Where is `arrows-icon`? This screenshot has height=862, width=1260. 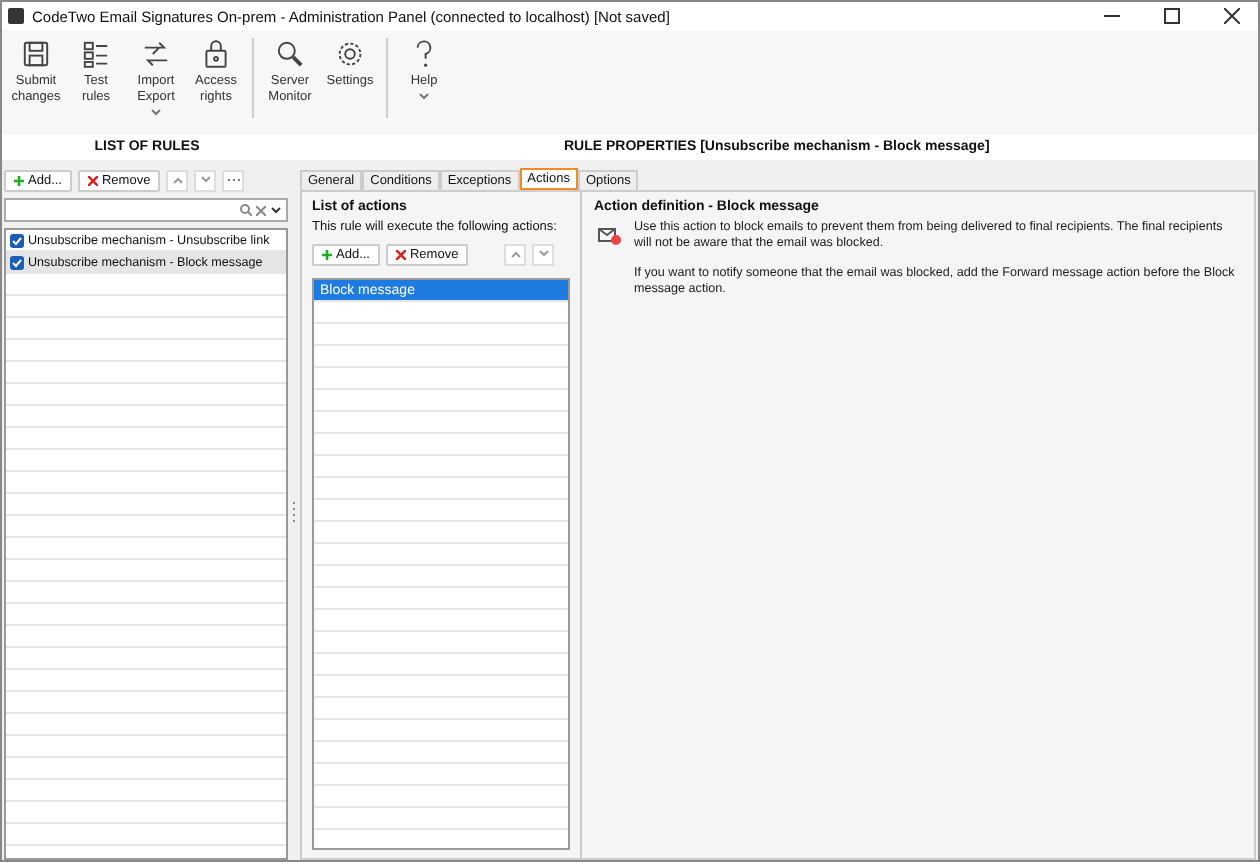 arrows-icon is located at coordinates (156, 54).